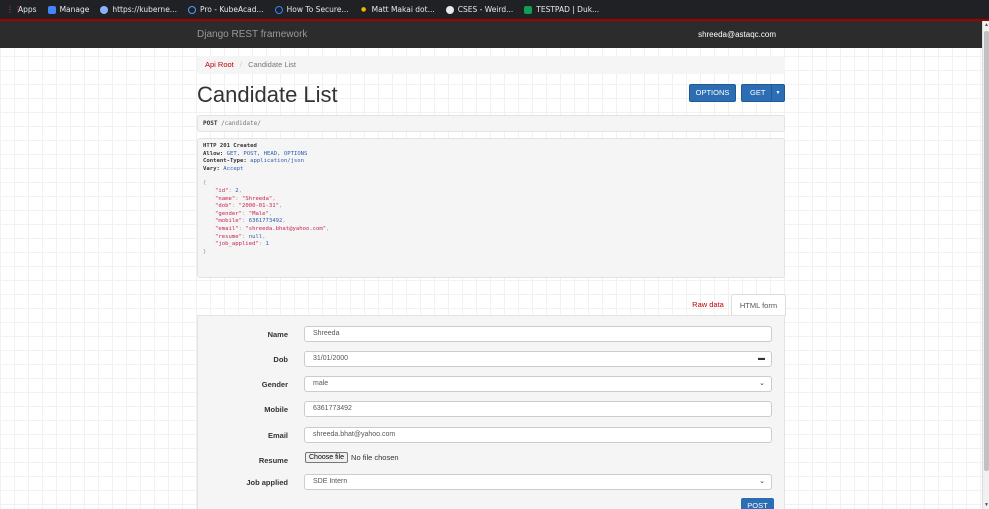  I want to click on breadcrumb-api-root: Api Root, so click(219, 64).